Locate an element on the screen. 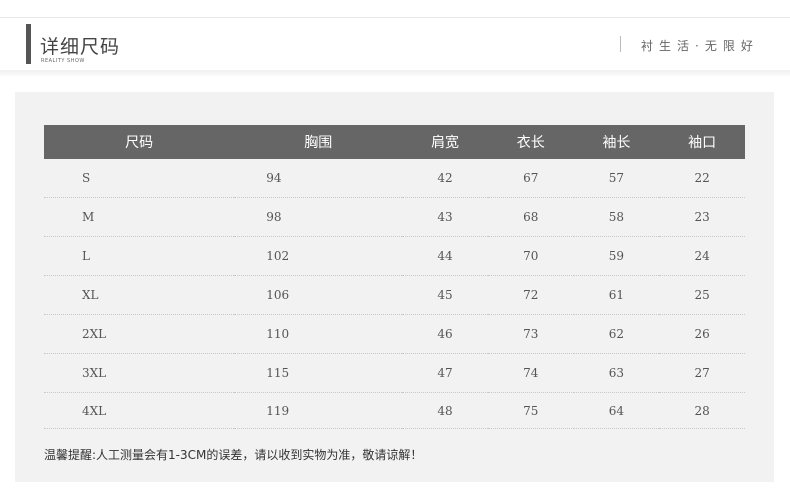 The width and height of the screenshot is (790, 500). cell-size: 3XL is located at coordinates (139, 373).